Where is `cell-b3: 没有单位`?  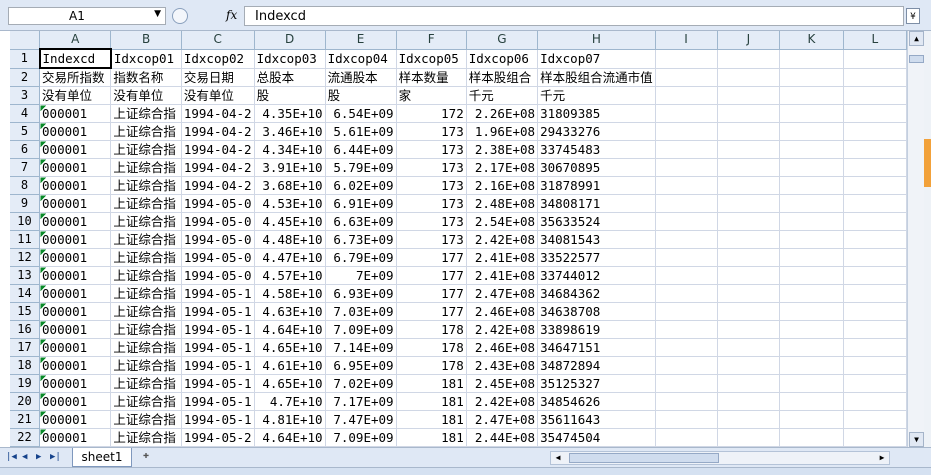
cell-b3: 没有单位 is located at coordinates (146, 95).